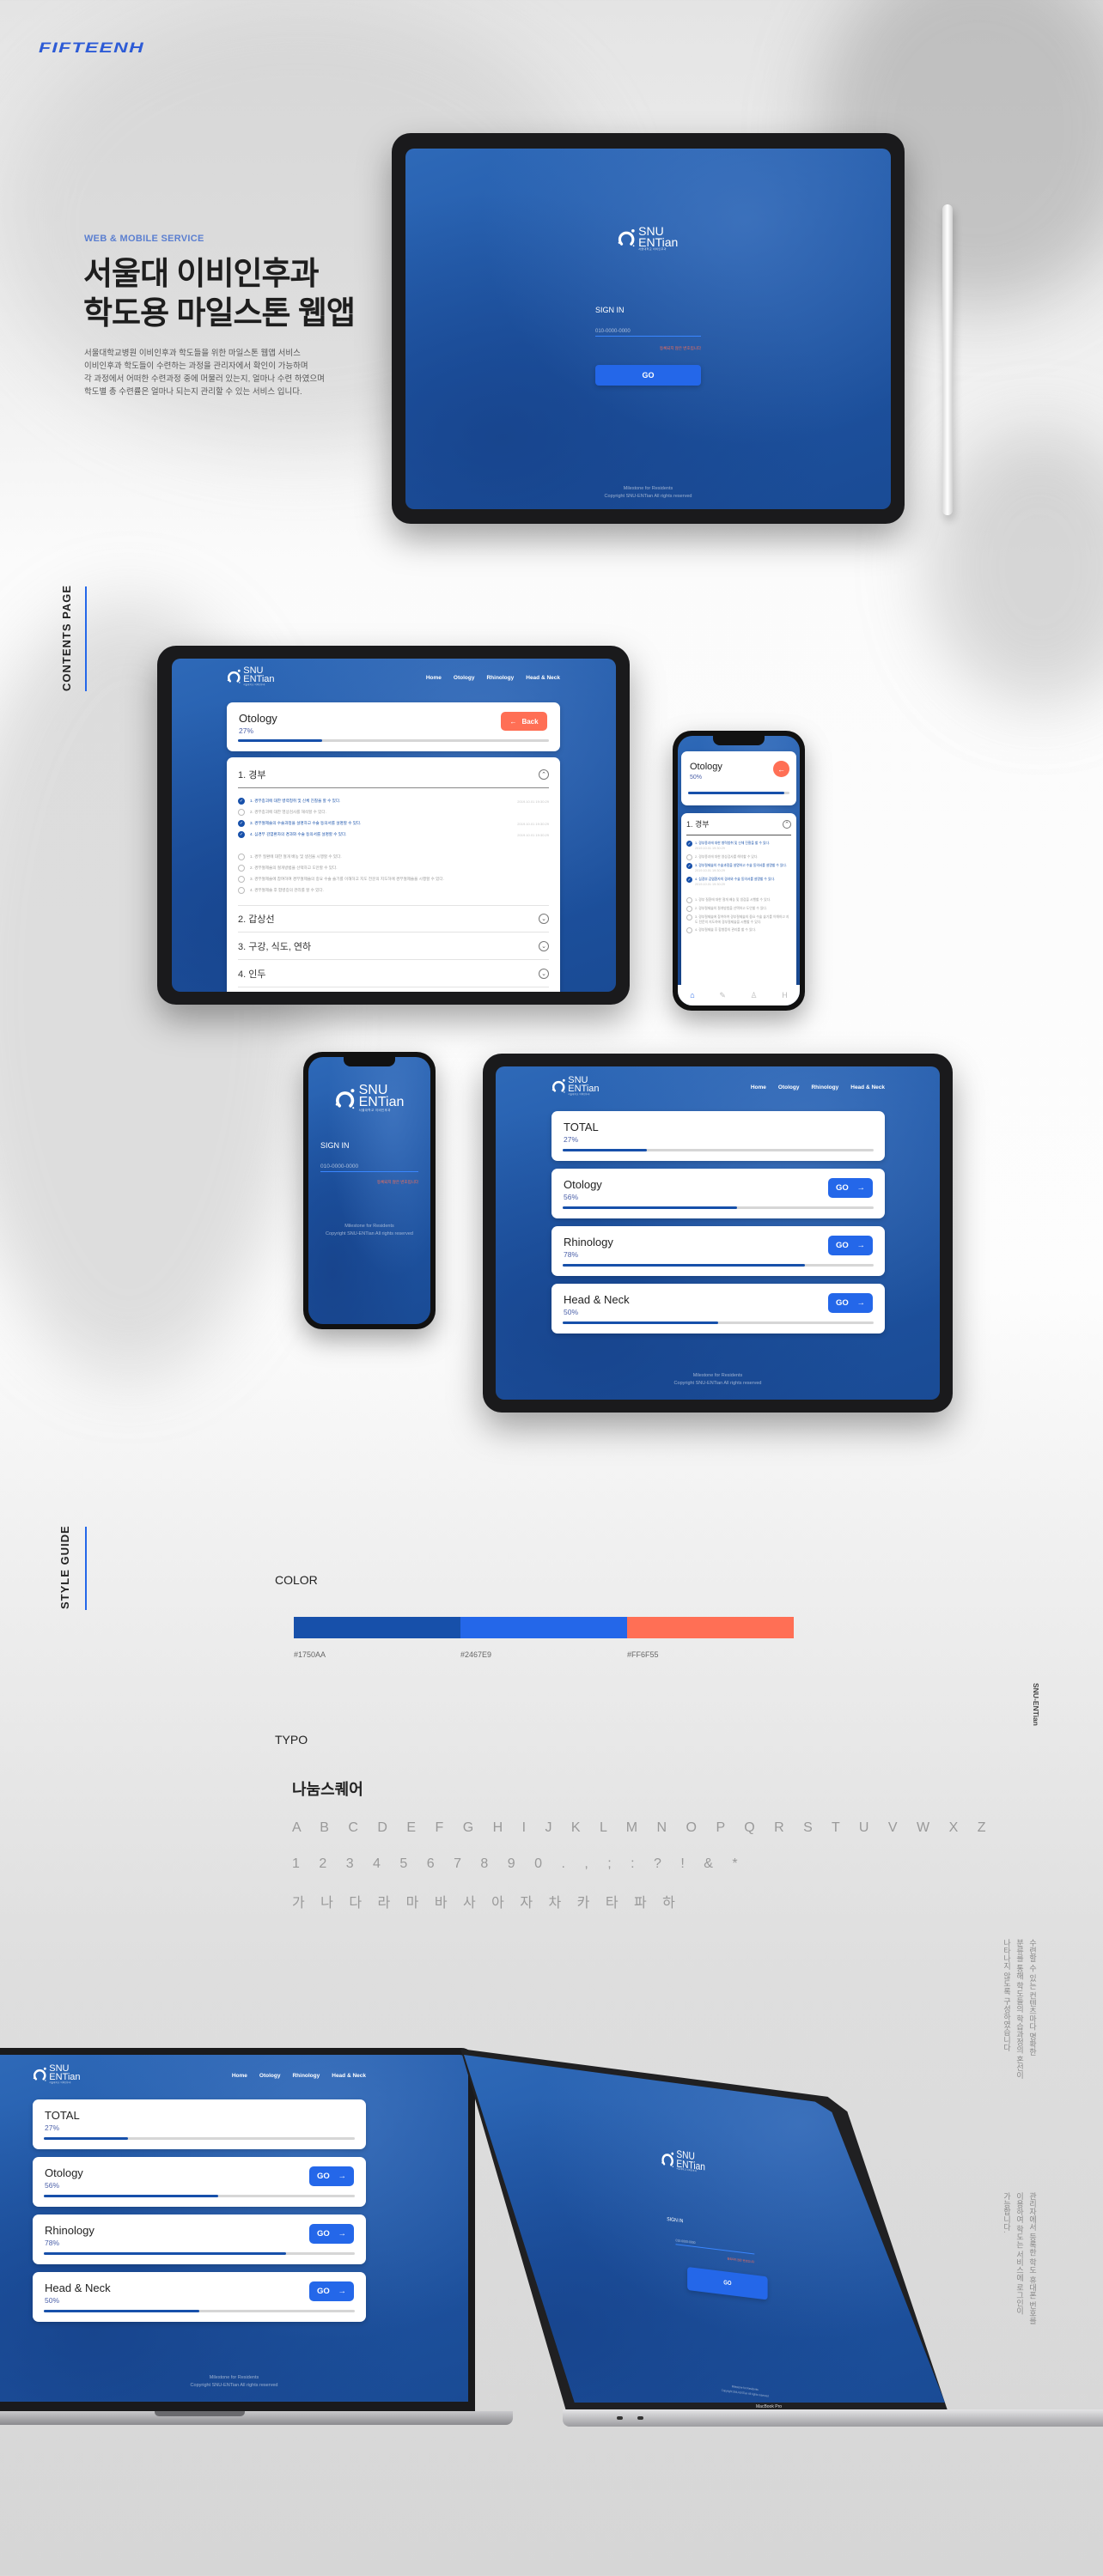  Describe the element at coordinates (524, 722) in the screenshot. I see `back-button: ← Back` at that location.